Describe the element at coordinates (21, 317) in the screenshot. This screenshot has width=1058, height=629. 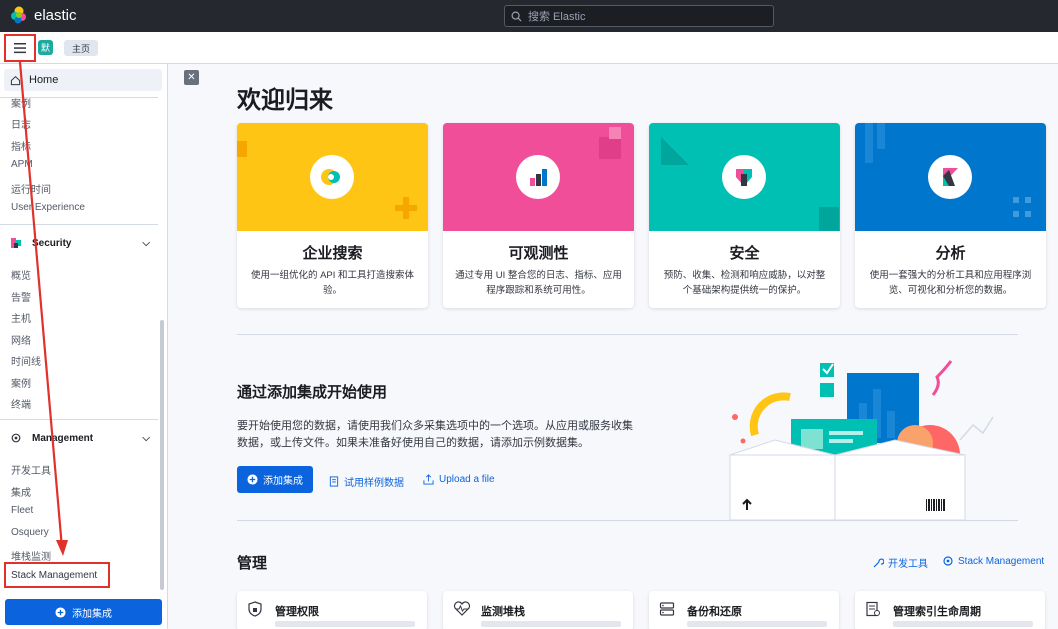
I see `nav-link: 主机` at that location.